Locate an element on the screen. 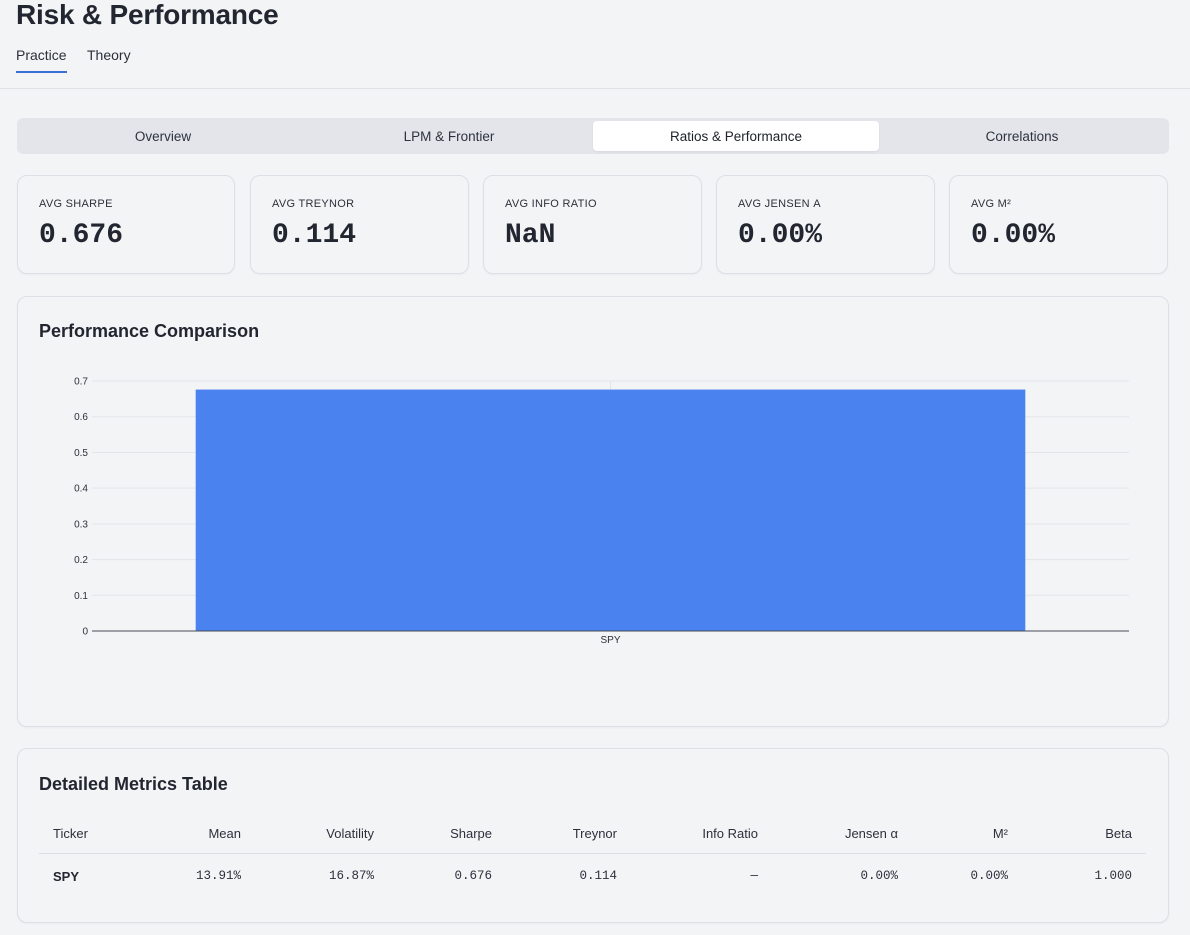  page-header: Risk & Performance Practice Theory is located at coordinates (595, 44).